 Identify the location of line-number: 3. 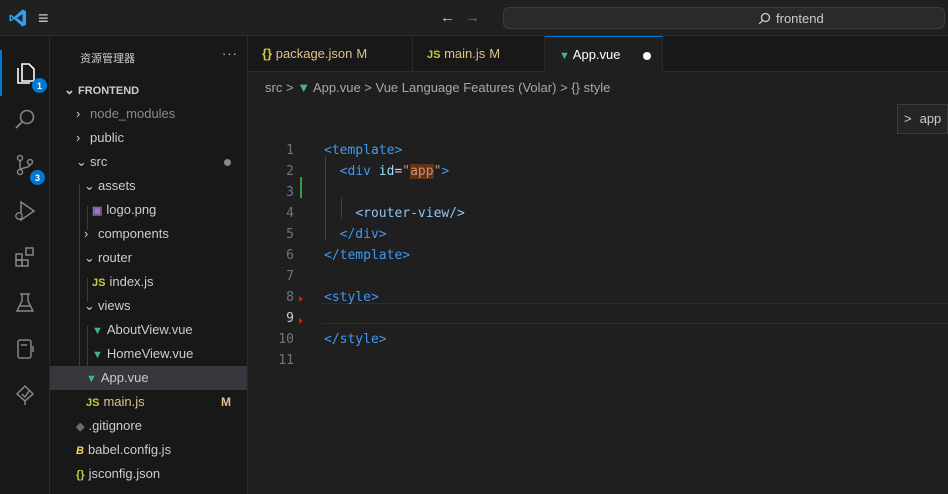
(290, 192).